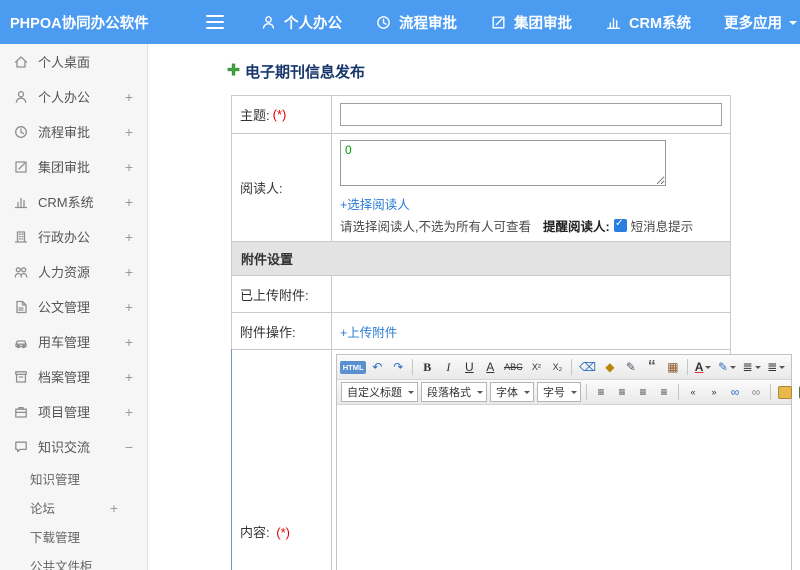 The height and width of the screenshot is (570, 800). I want to click on subject-input, so click(531, 114).